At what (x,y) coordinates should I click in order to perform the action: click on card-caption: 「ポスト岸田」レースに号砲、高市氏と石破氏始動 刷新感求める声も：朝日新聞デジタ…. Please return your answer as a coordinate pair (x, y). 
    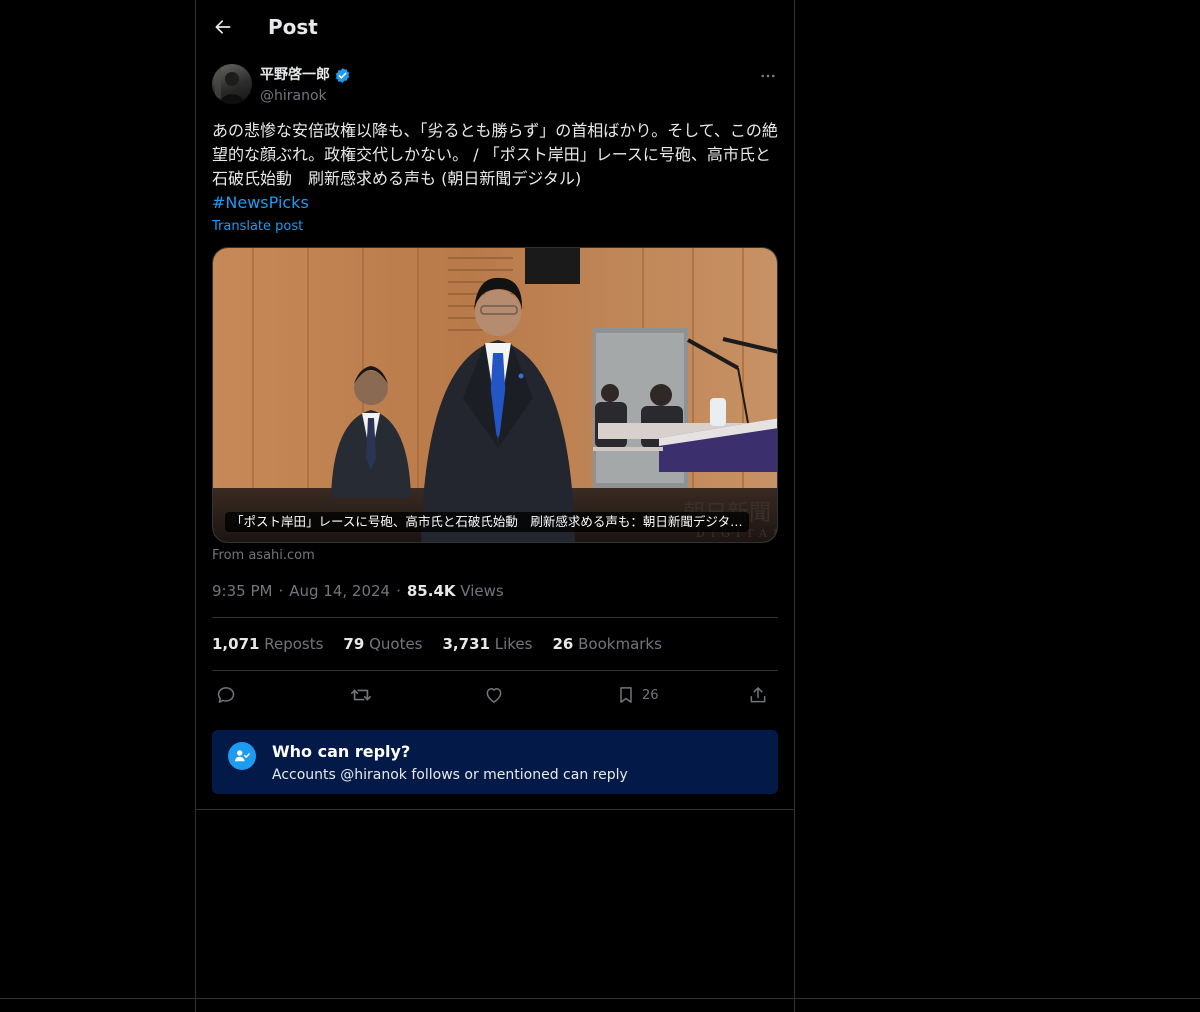
    Looking at the image, I should click on (487, 522).